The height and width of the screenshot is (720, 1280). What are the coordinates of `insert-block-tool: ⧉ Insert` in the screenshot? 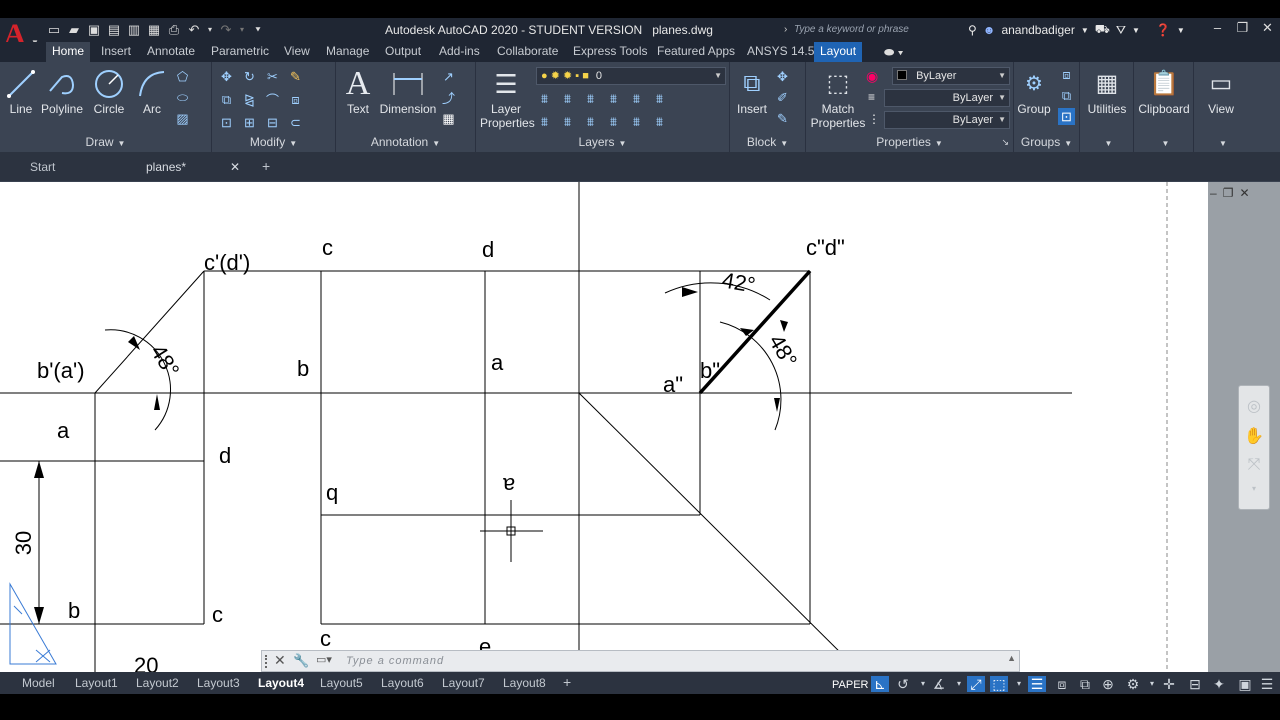 It's located at (752, 91).